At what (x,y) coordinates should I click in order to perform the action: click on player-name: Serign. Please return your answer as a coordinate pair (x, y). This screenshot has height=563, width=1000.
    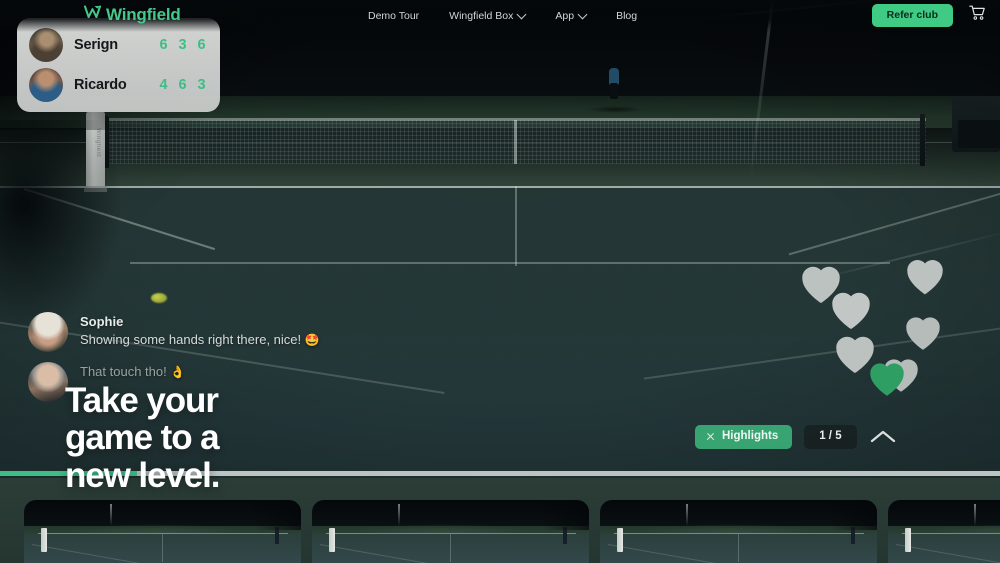
    Looking at the image, I should click on (96, 45).